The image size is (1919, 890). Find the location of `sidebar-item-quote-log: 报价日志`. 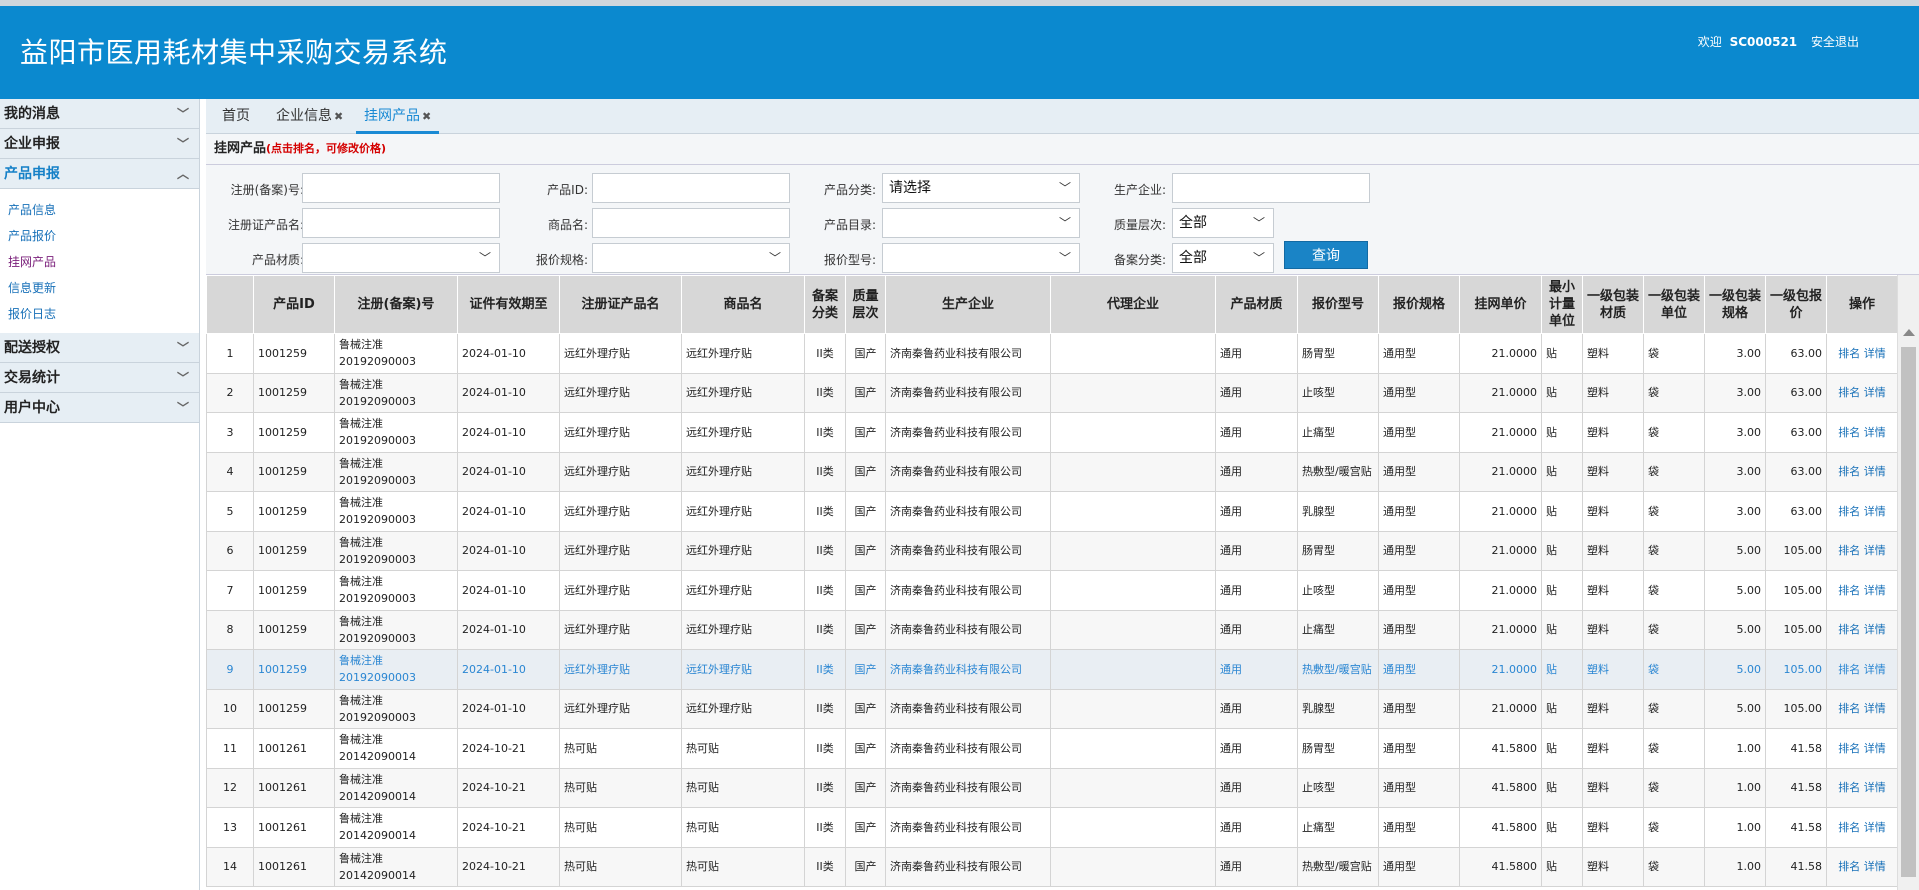

sidebar-item-quote-log: 报价日志 is located at coordinates (99, 314).